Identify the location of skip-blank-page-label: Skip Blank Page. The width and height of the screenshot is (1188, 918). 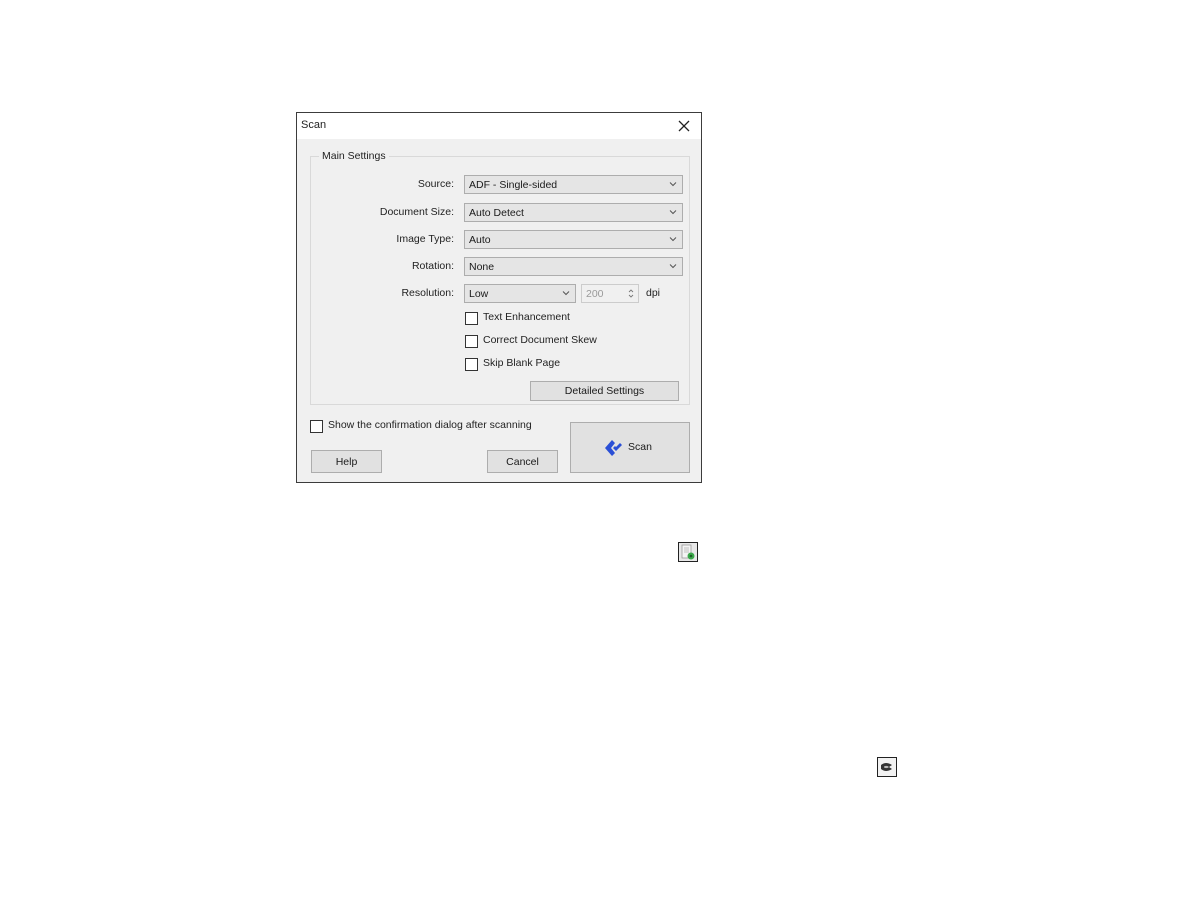
(522, 363).